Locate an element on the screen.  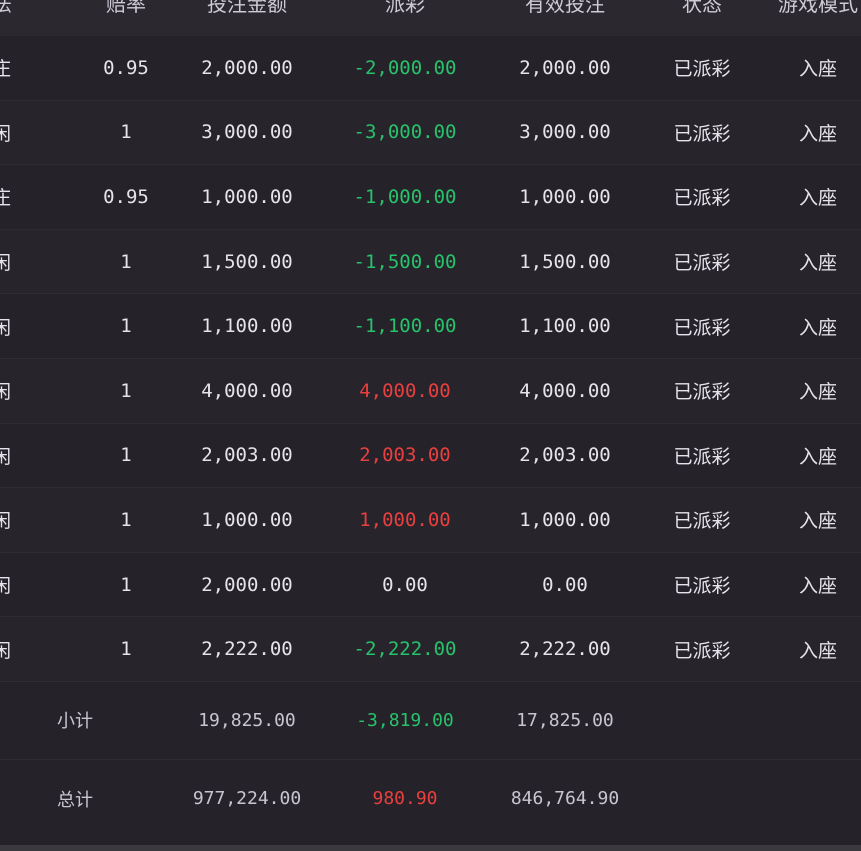
total-label: 总计 is located at coordinates (75, 800).